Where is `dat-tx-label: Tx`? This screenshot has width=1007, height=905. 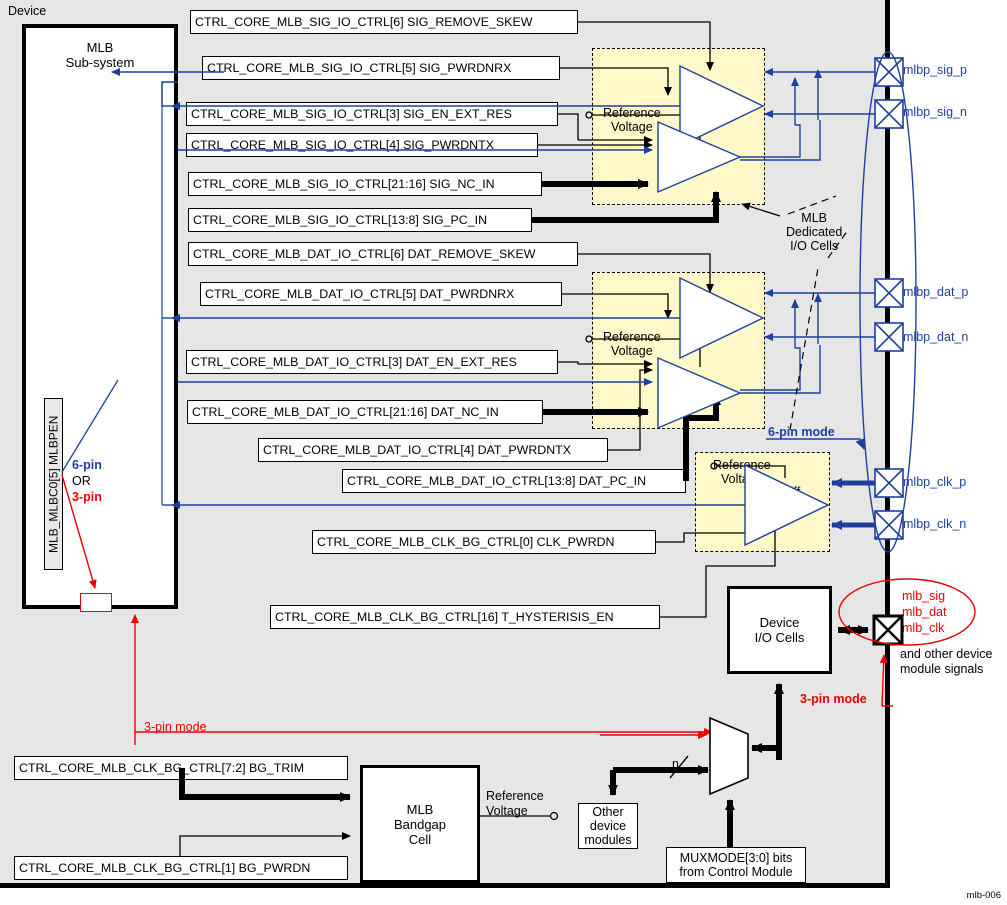 dat-tx-label: Tx is located at coordinates (672, 381).